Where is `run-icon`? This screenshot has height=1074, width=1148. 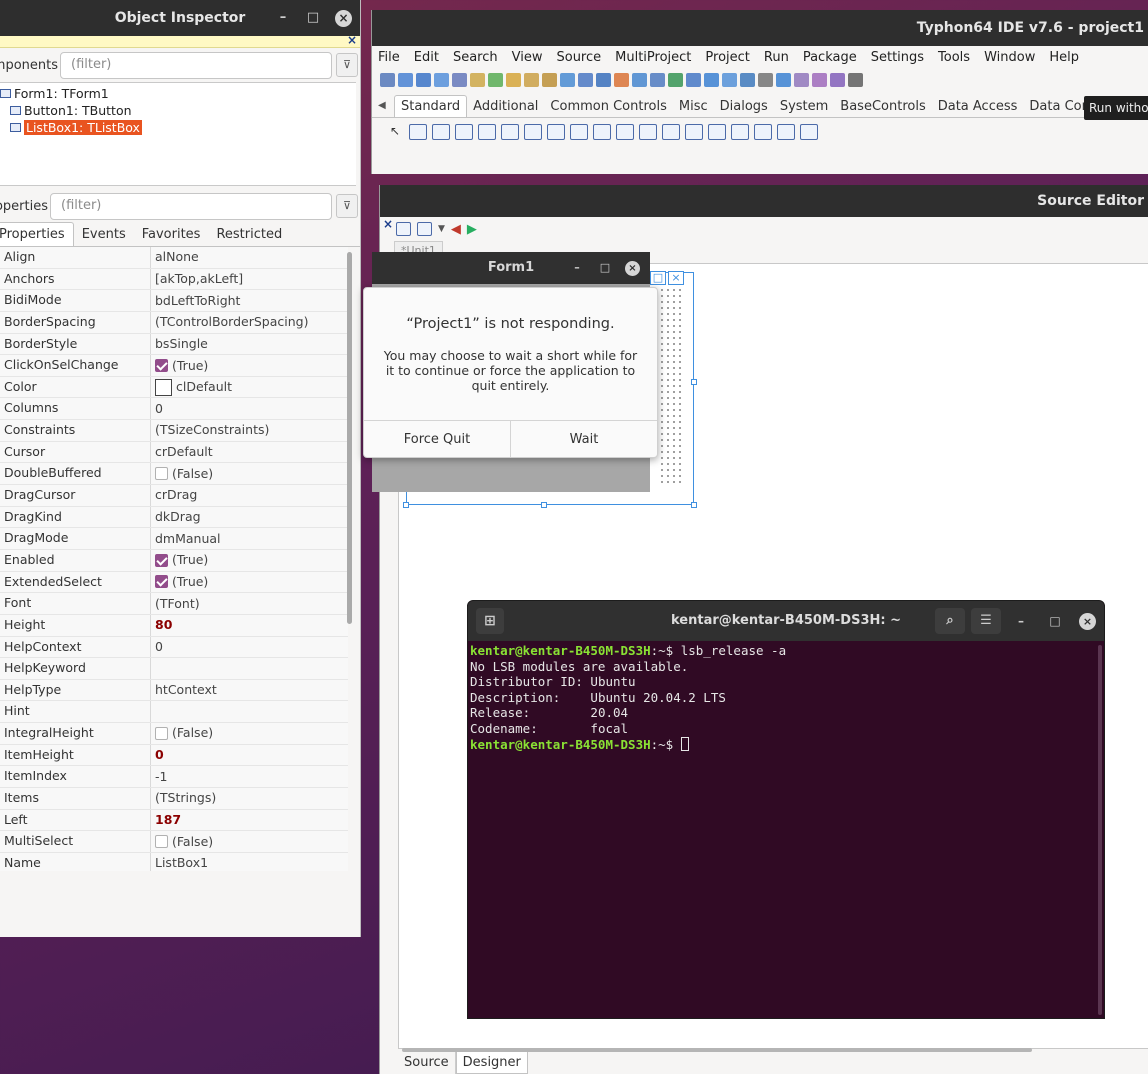 run-icon is located at coordinates (837, 80).